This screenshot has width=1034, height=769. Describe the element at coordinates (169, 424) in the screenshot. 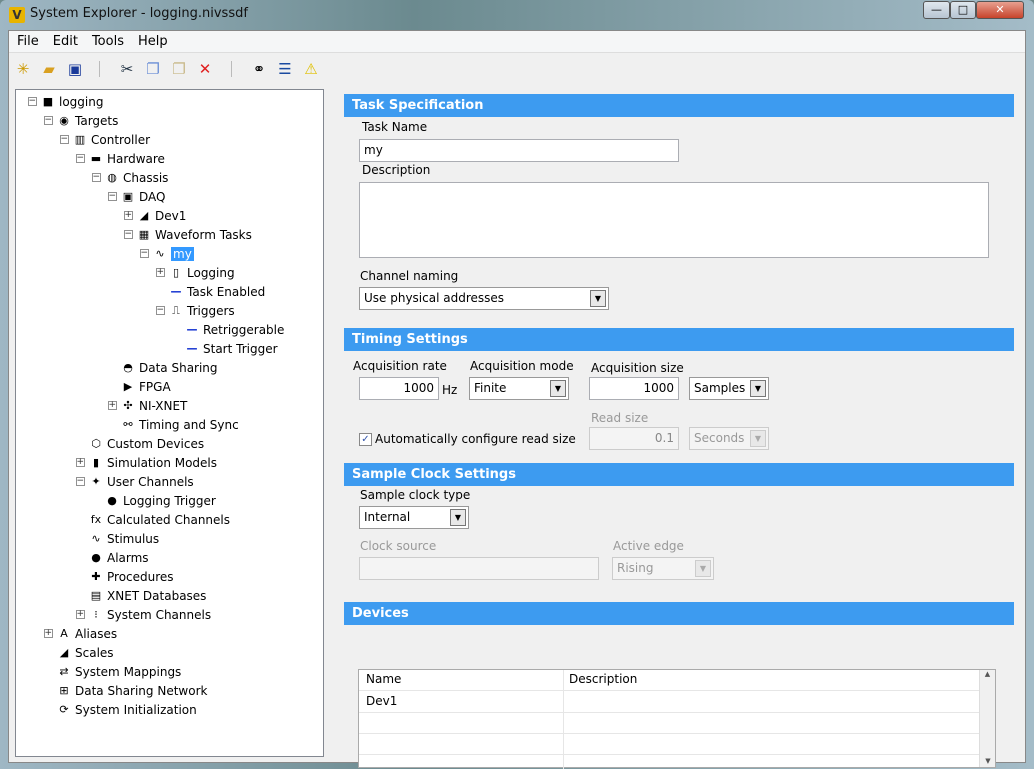

I see `tree-item: ⚯ Timing and Sync` at that location.